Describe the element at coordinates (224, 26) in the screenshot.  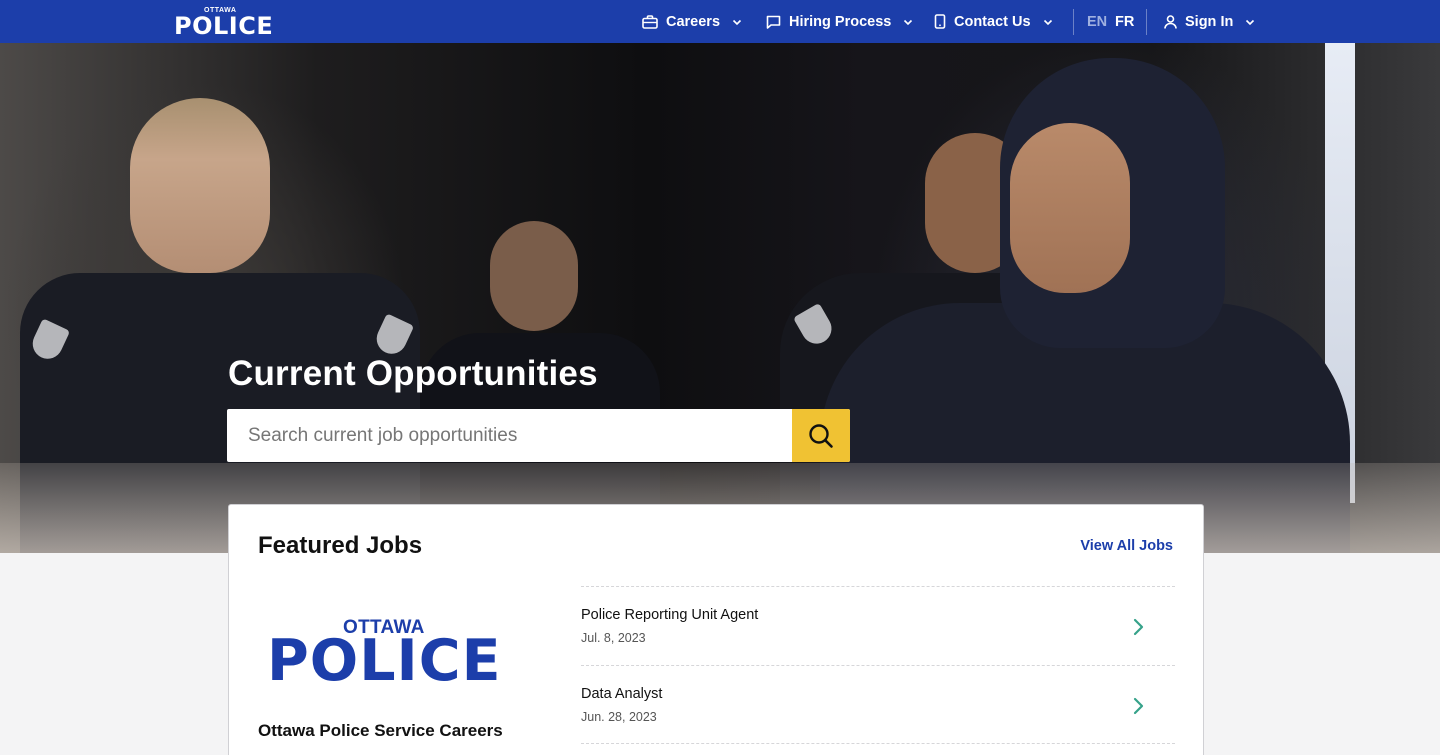
I see `logo-big-text: POLICE` at that location.